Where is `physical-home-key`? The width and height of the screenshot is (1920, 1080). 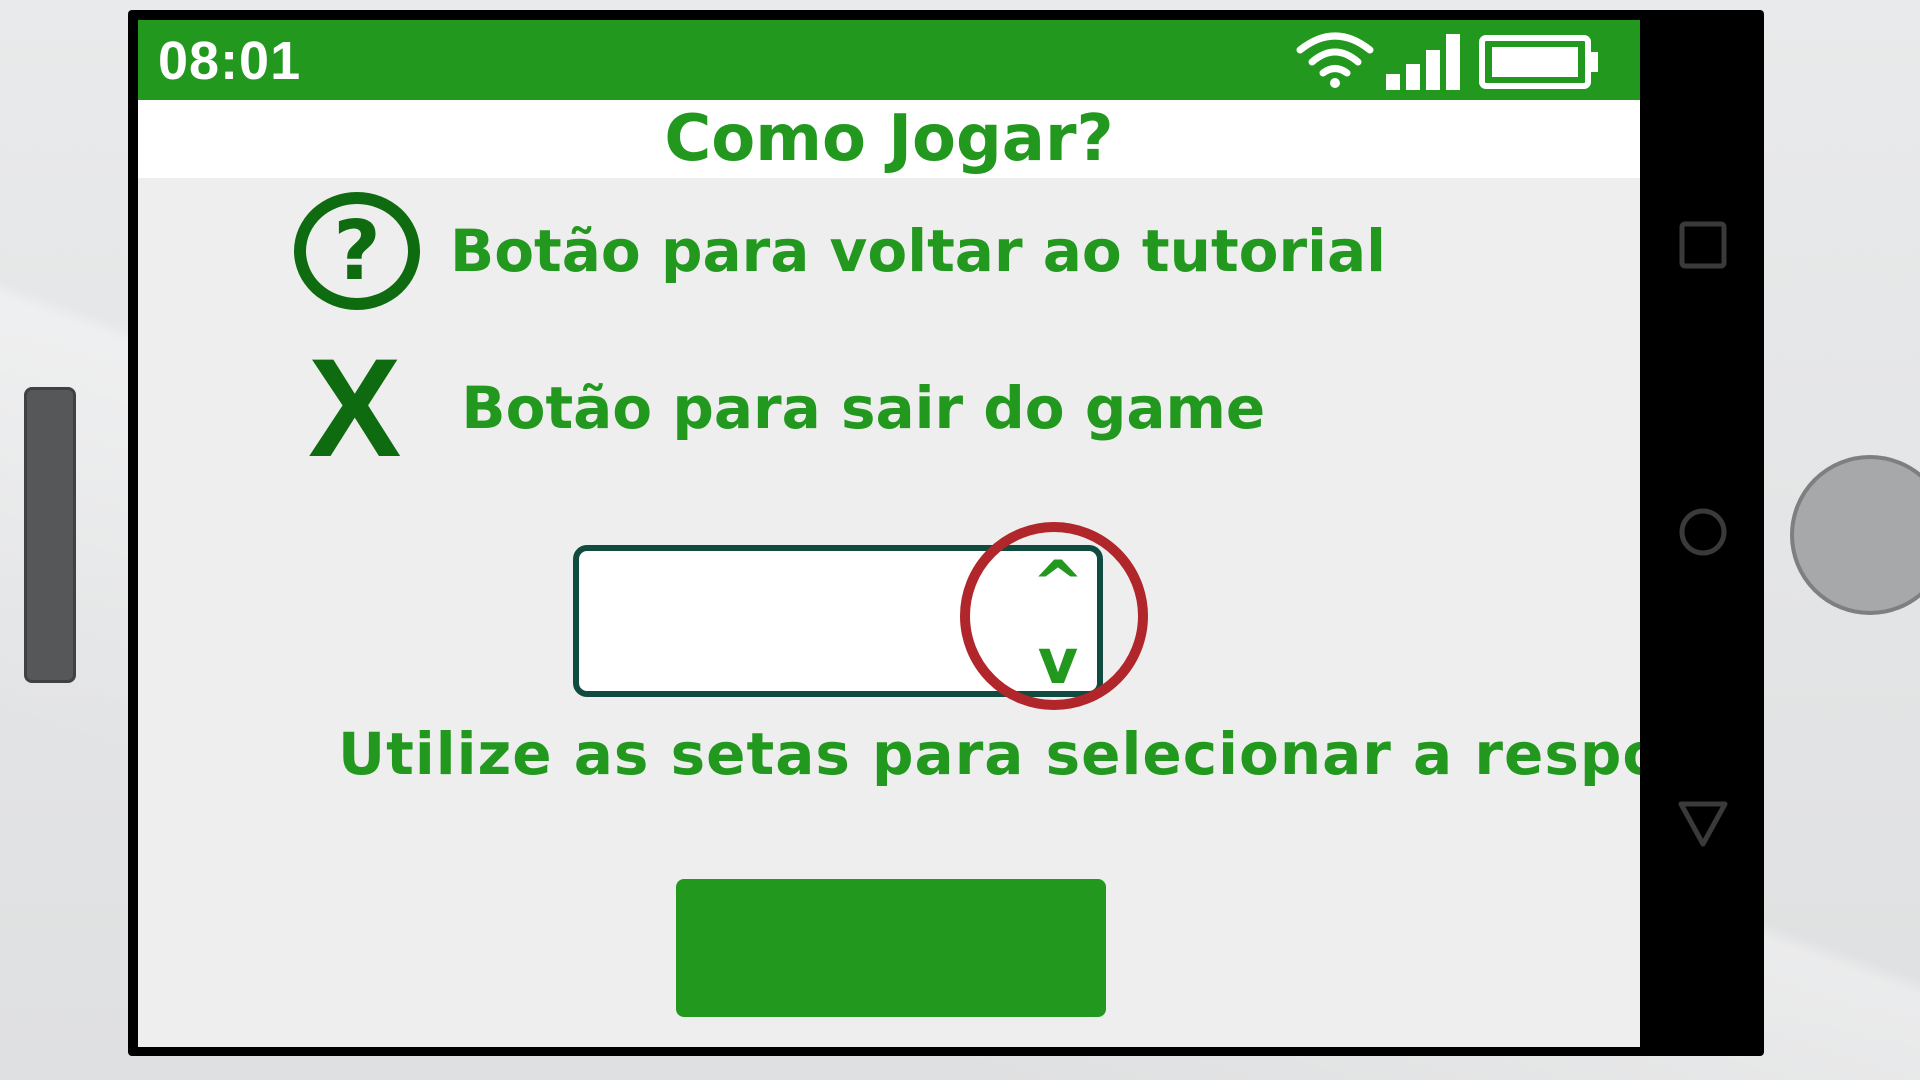 physical-home-key is located at coordinates (1855, 535).